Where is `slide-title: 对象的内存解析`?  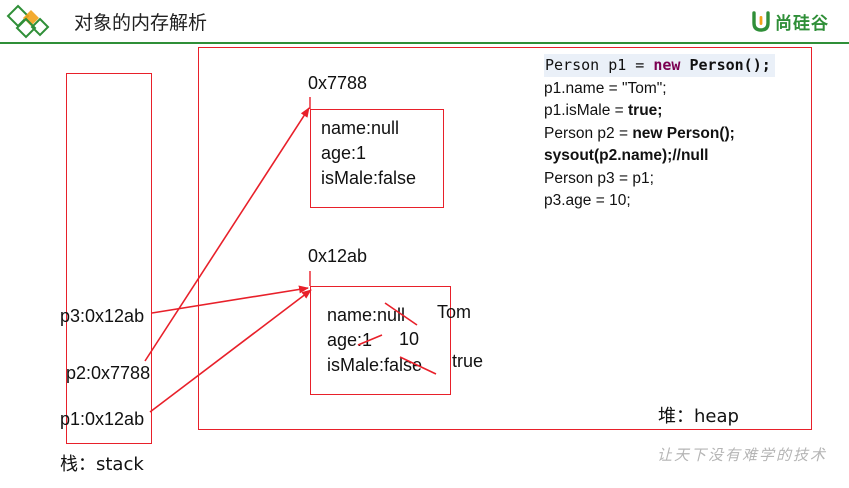 slide-title: 对象的内存解析 is located at coordinates (141, 23).